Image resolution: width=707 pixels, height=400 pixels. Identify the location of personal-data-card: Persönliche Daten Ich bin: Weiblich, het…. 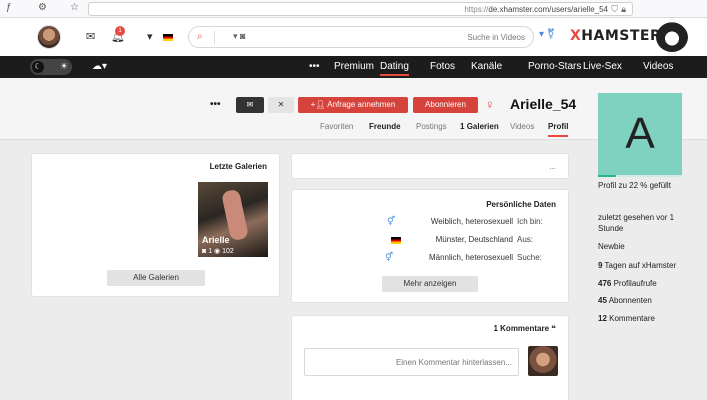
(430, 246).